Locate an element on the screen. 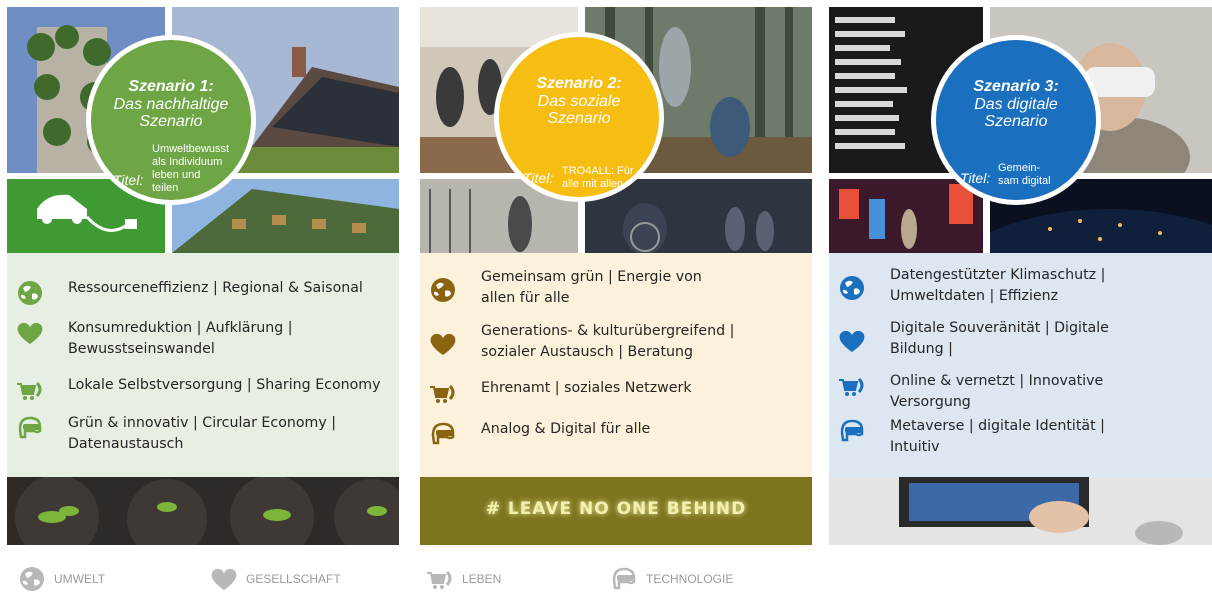  legend-gesellschaft: GESELLSCHAFT is located at coordinates (274, 579).